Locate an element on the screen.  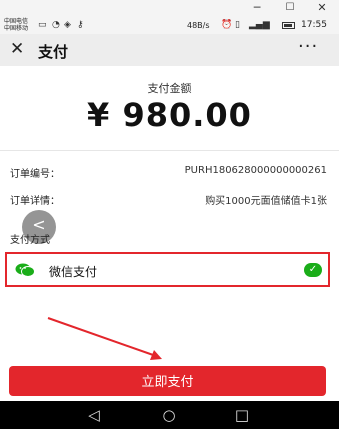
pay-now-button: 立即支付 is located at coordinates (167, 381).